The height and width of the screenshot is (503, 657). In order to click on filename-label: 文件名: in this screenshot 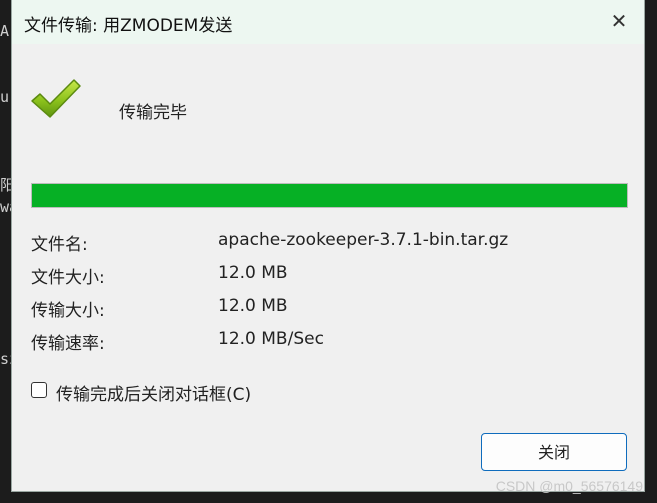, I will do `click(59, 245)`.